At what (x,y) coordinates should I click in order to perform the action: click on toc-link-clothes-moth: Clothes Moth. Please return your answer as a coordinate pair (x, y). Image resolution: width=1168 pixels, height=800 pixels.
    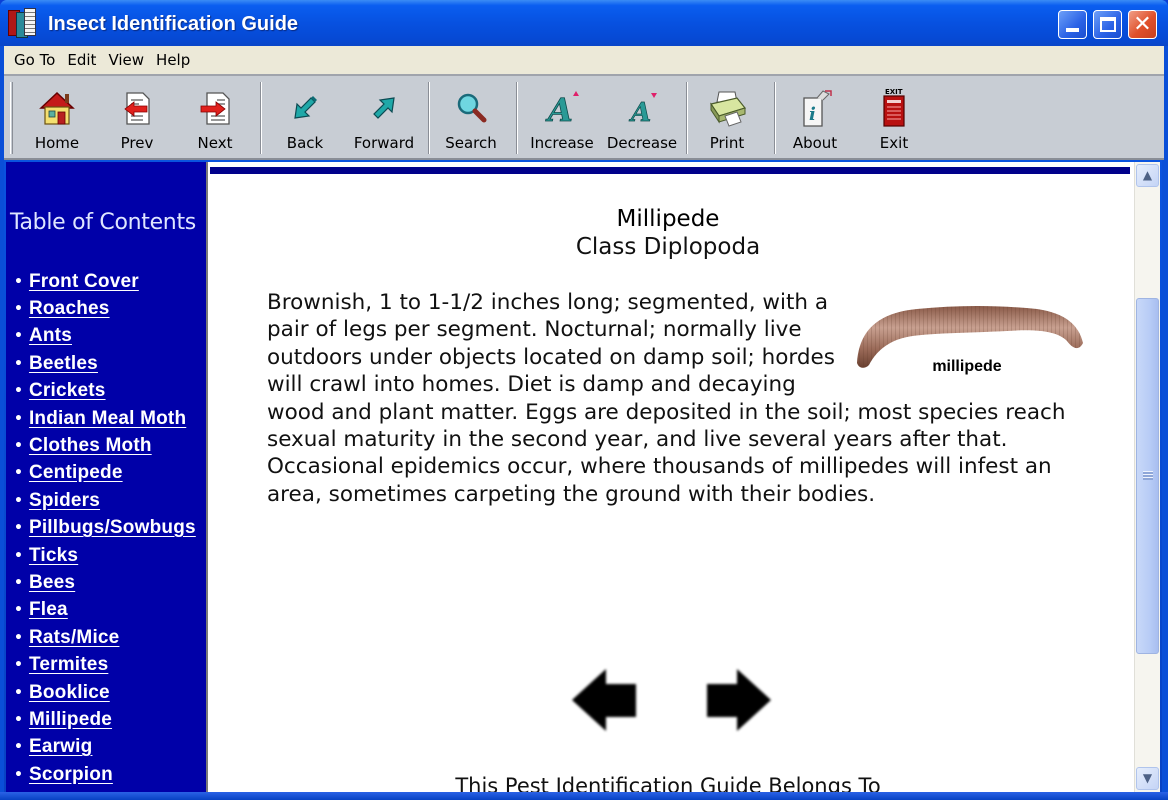
    Looking at the image, I should click on (90, 446).